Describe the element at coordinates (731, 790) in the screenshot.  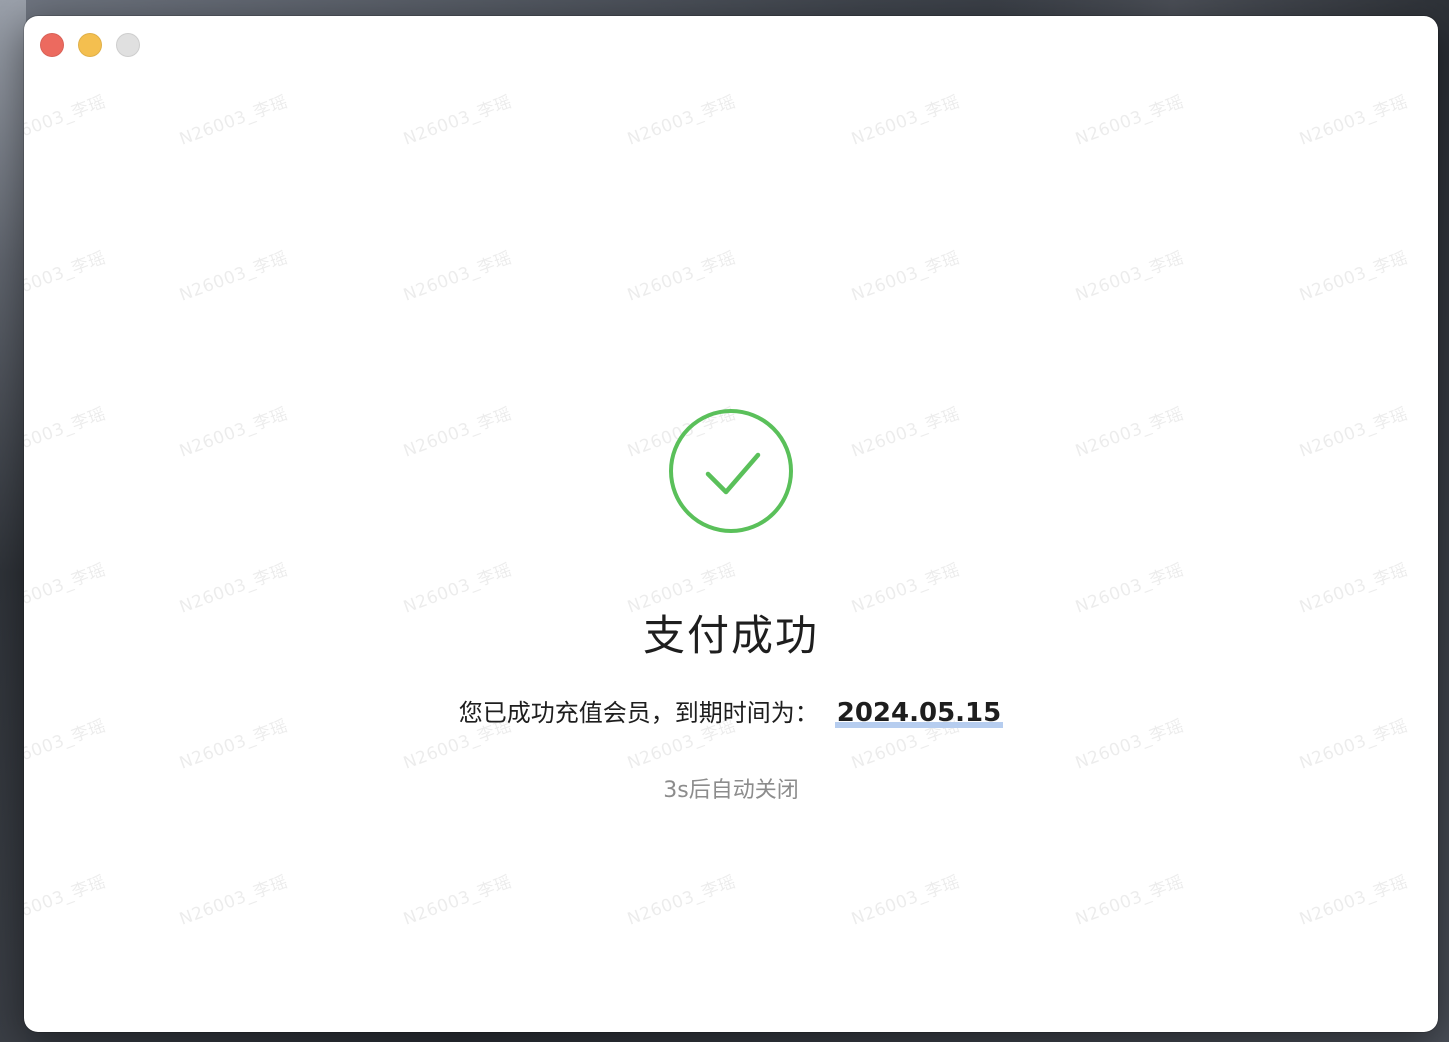
I see `auto-close-countdown: 3s后自动关闭` at that location.